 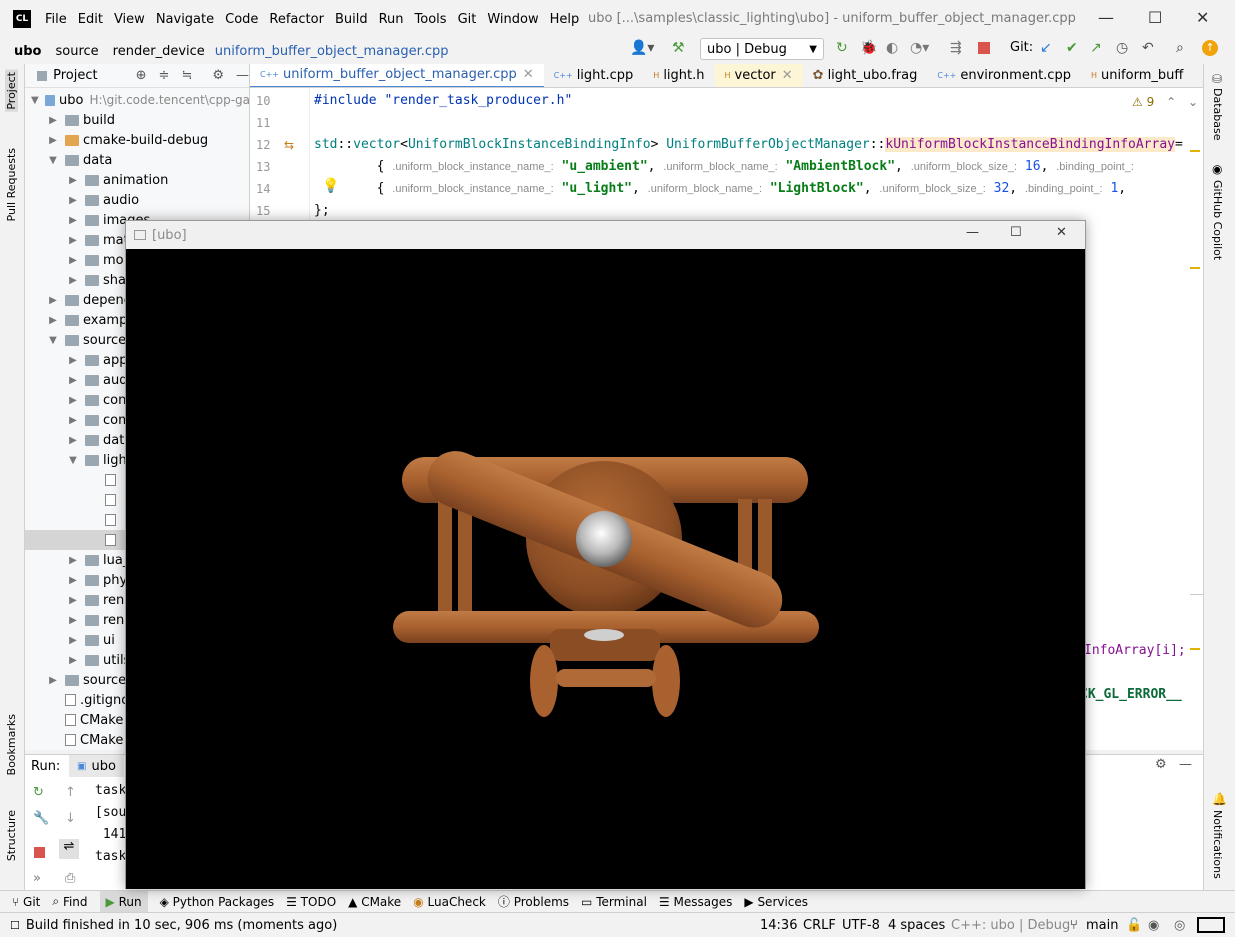 What do you see at coordinates (449, 902) in the screenshot?
I see `tool-luacheck: ◉ LuaCheck` at bounding box center [449, 902].